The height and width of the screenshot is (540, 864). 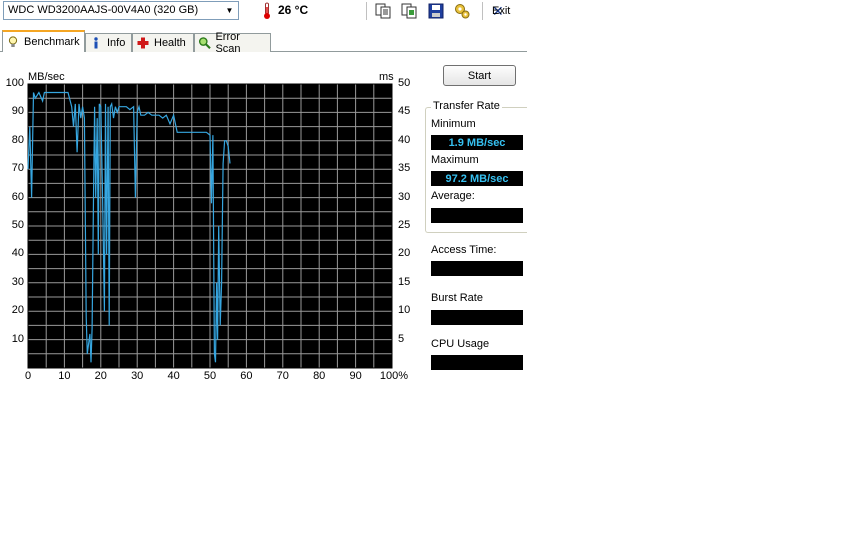 I want to click on x-axis-tick-label: 30, so click(x=137, y=376).